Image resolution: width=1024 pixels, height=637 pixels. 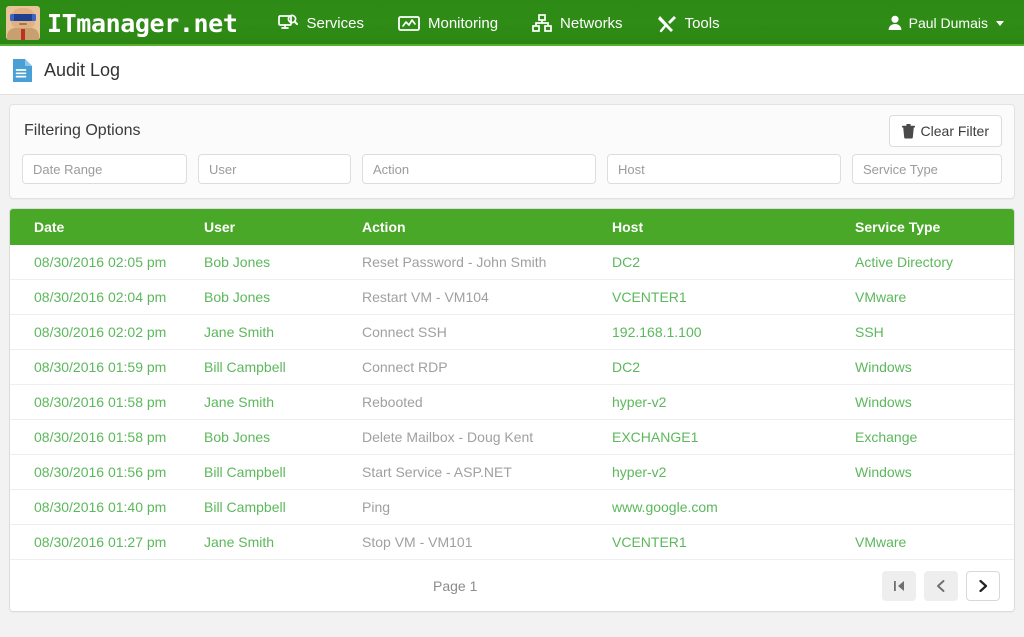 I want to click on nav-label-monitoring: Monitoring, so click(x=463, y=23).